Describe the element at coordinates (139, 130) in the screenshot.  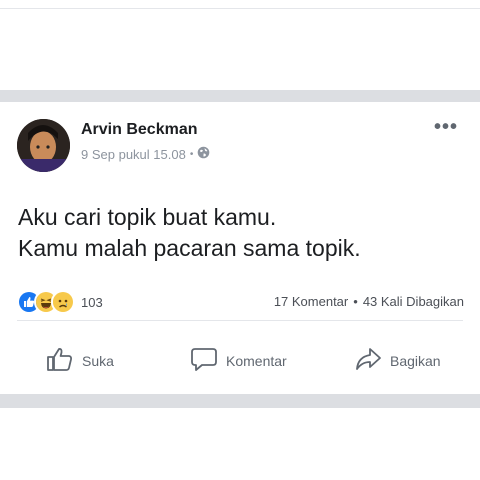
I see `author-name: Arvin Beckman` at that location.